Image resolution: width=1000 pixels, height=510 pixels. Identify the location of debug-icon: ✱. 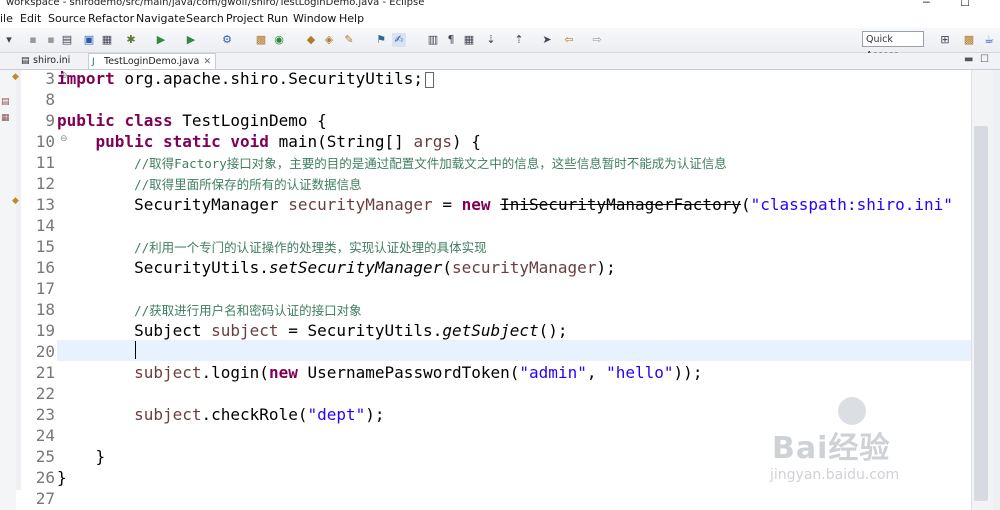
(131, 40).